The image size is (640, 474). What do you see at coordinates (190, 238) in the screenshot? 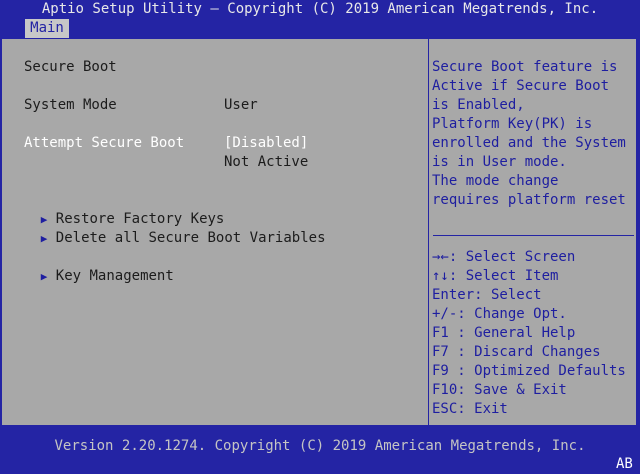
I see `delete-secure-boot-variables-label: Delete all Secure Boot Variables` at bounding box center [190, 238].